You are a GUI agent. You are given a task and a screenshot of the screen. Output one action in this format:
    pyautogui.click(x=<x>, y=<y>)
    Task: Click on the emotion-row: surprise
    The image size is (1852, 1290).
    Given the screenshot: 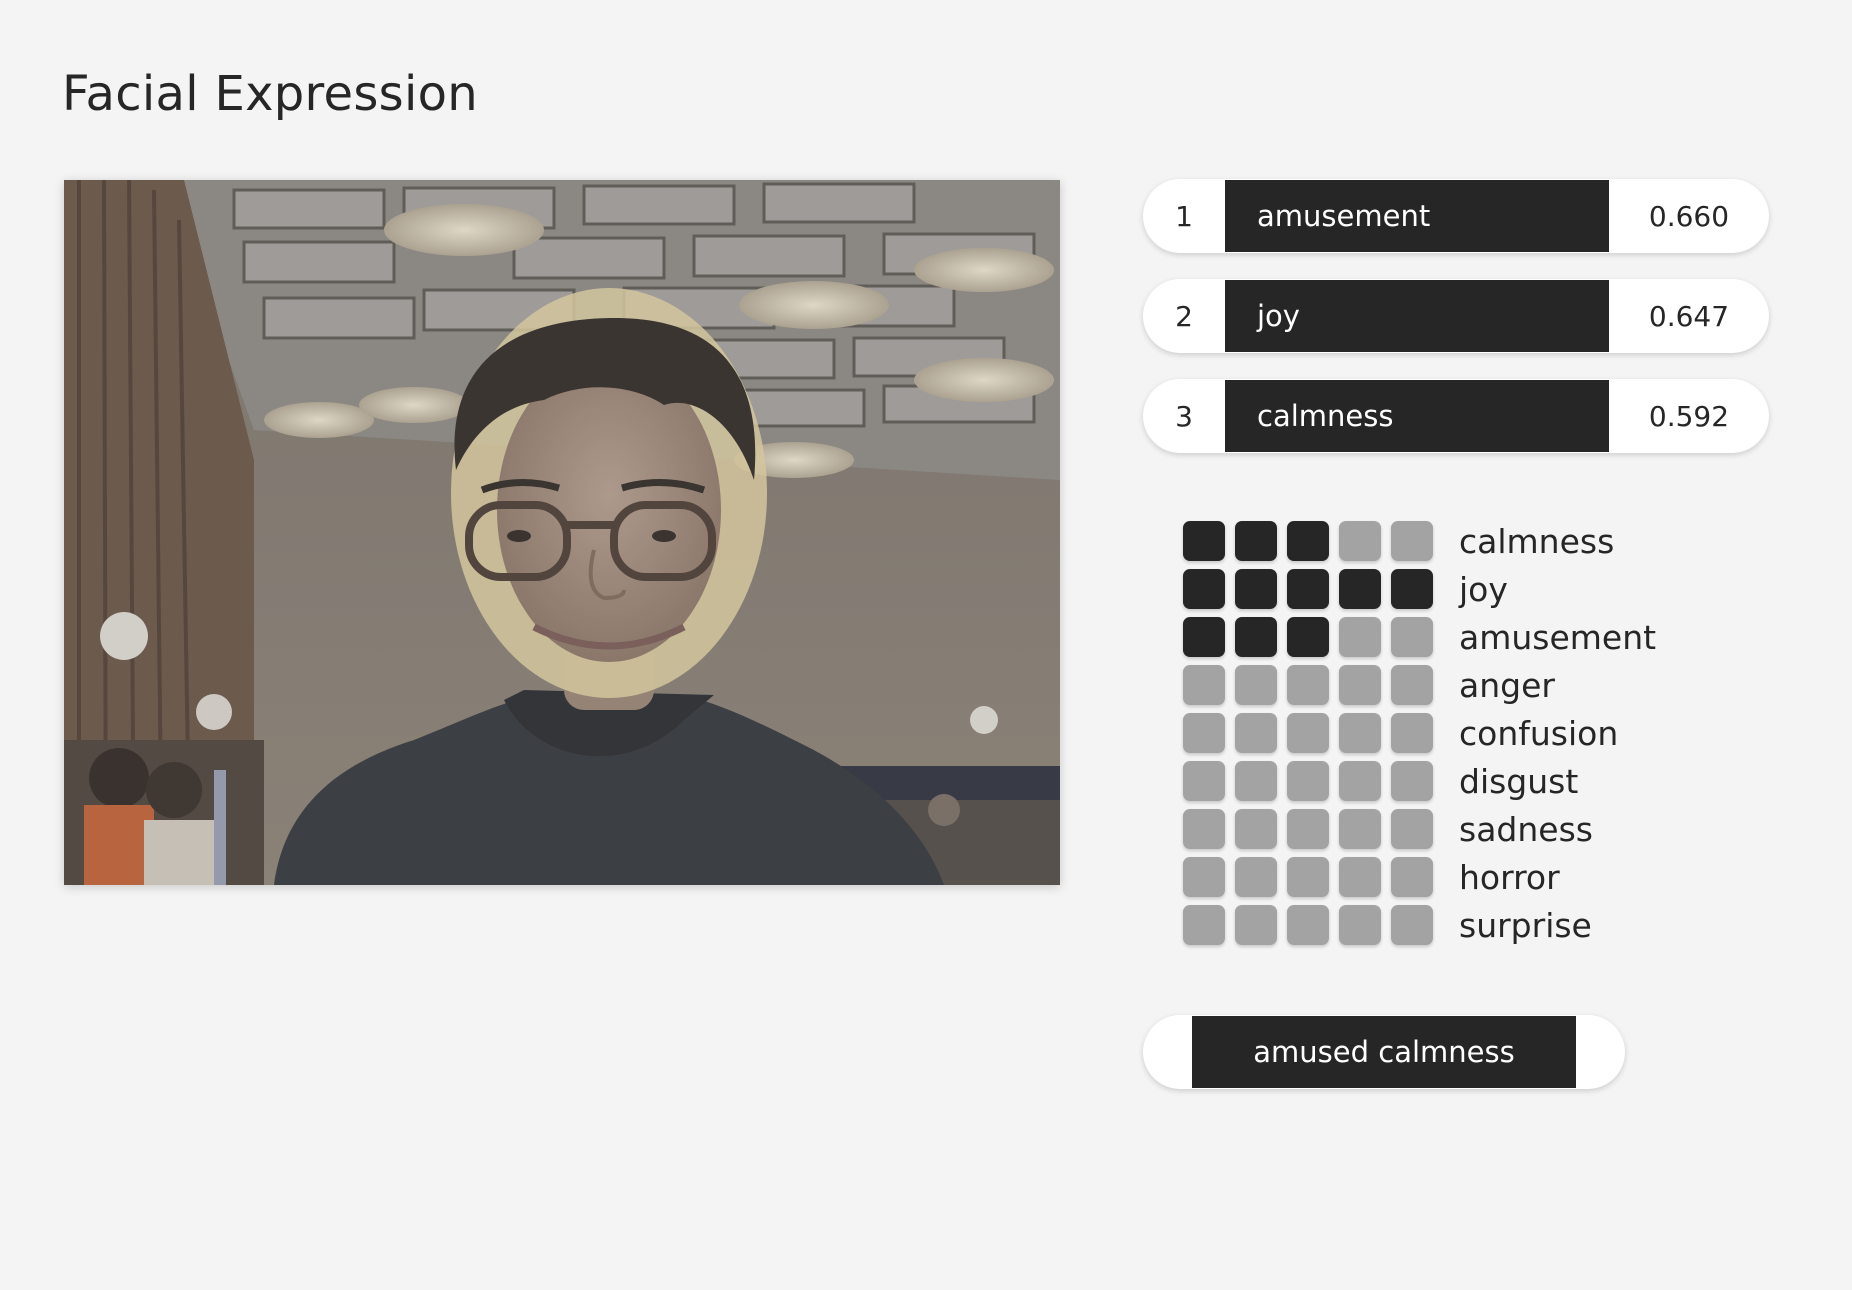 What is the action you would take?
    pyautogui.click(x=1419, y=925)
    